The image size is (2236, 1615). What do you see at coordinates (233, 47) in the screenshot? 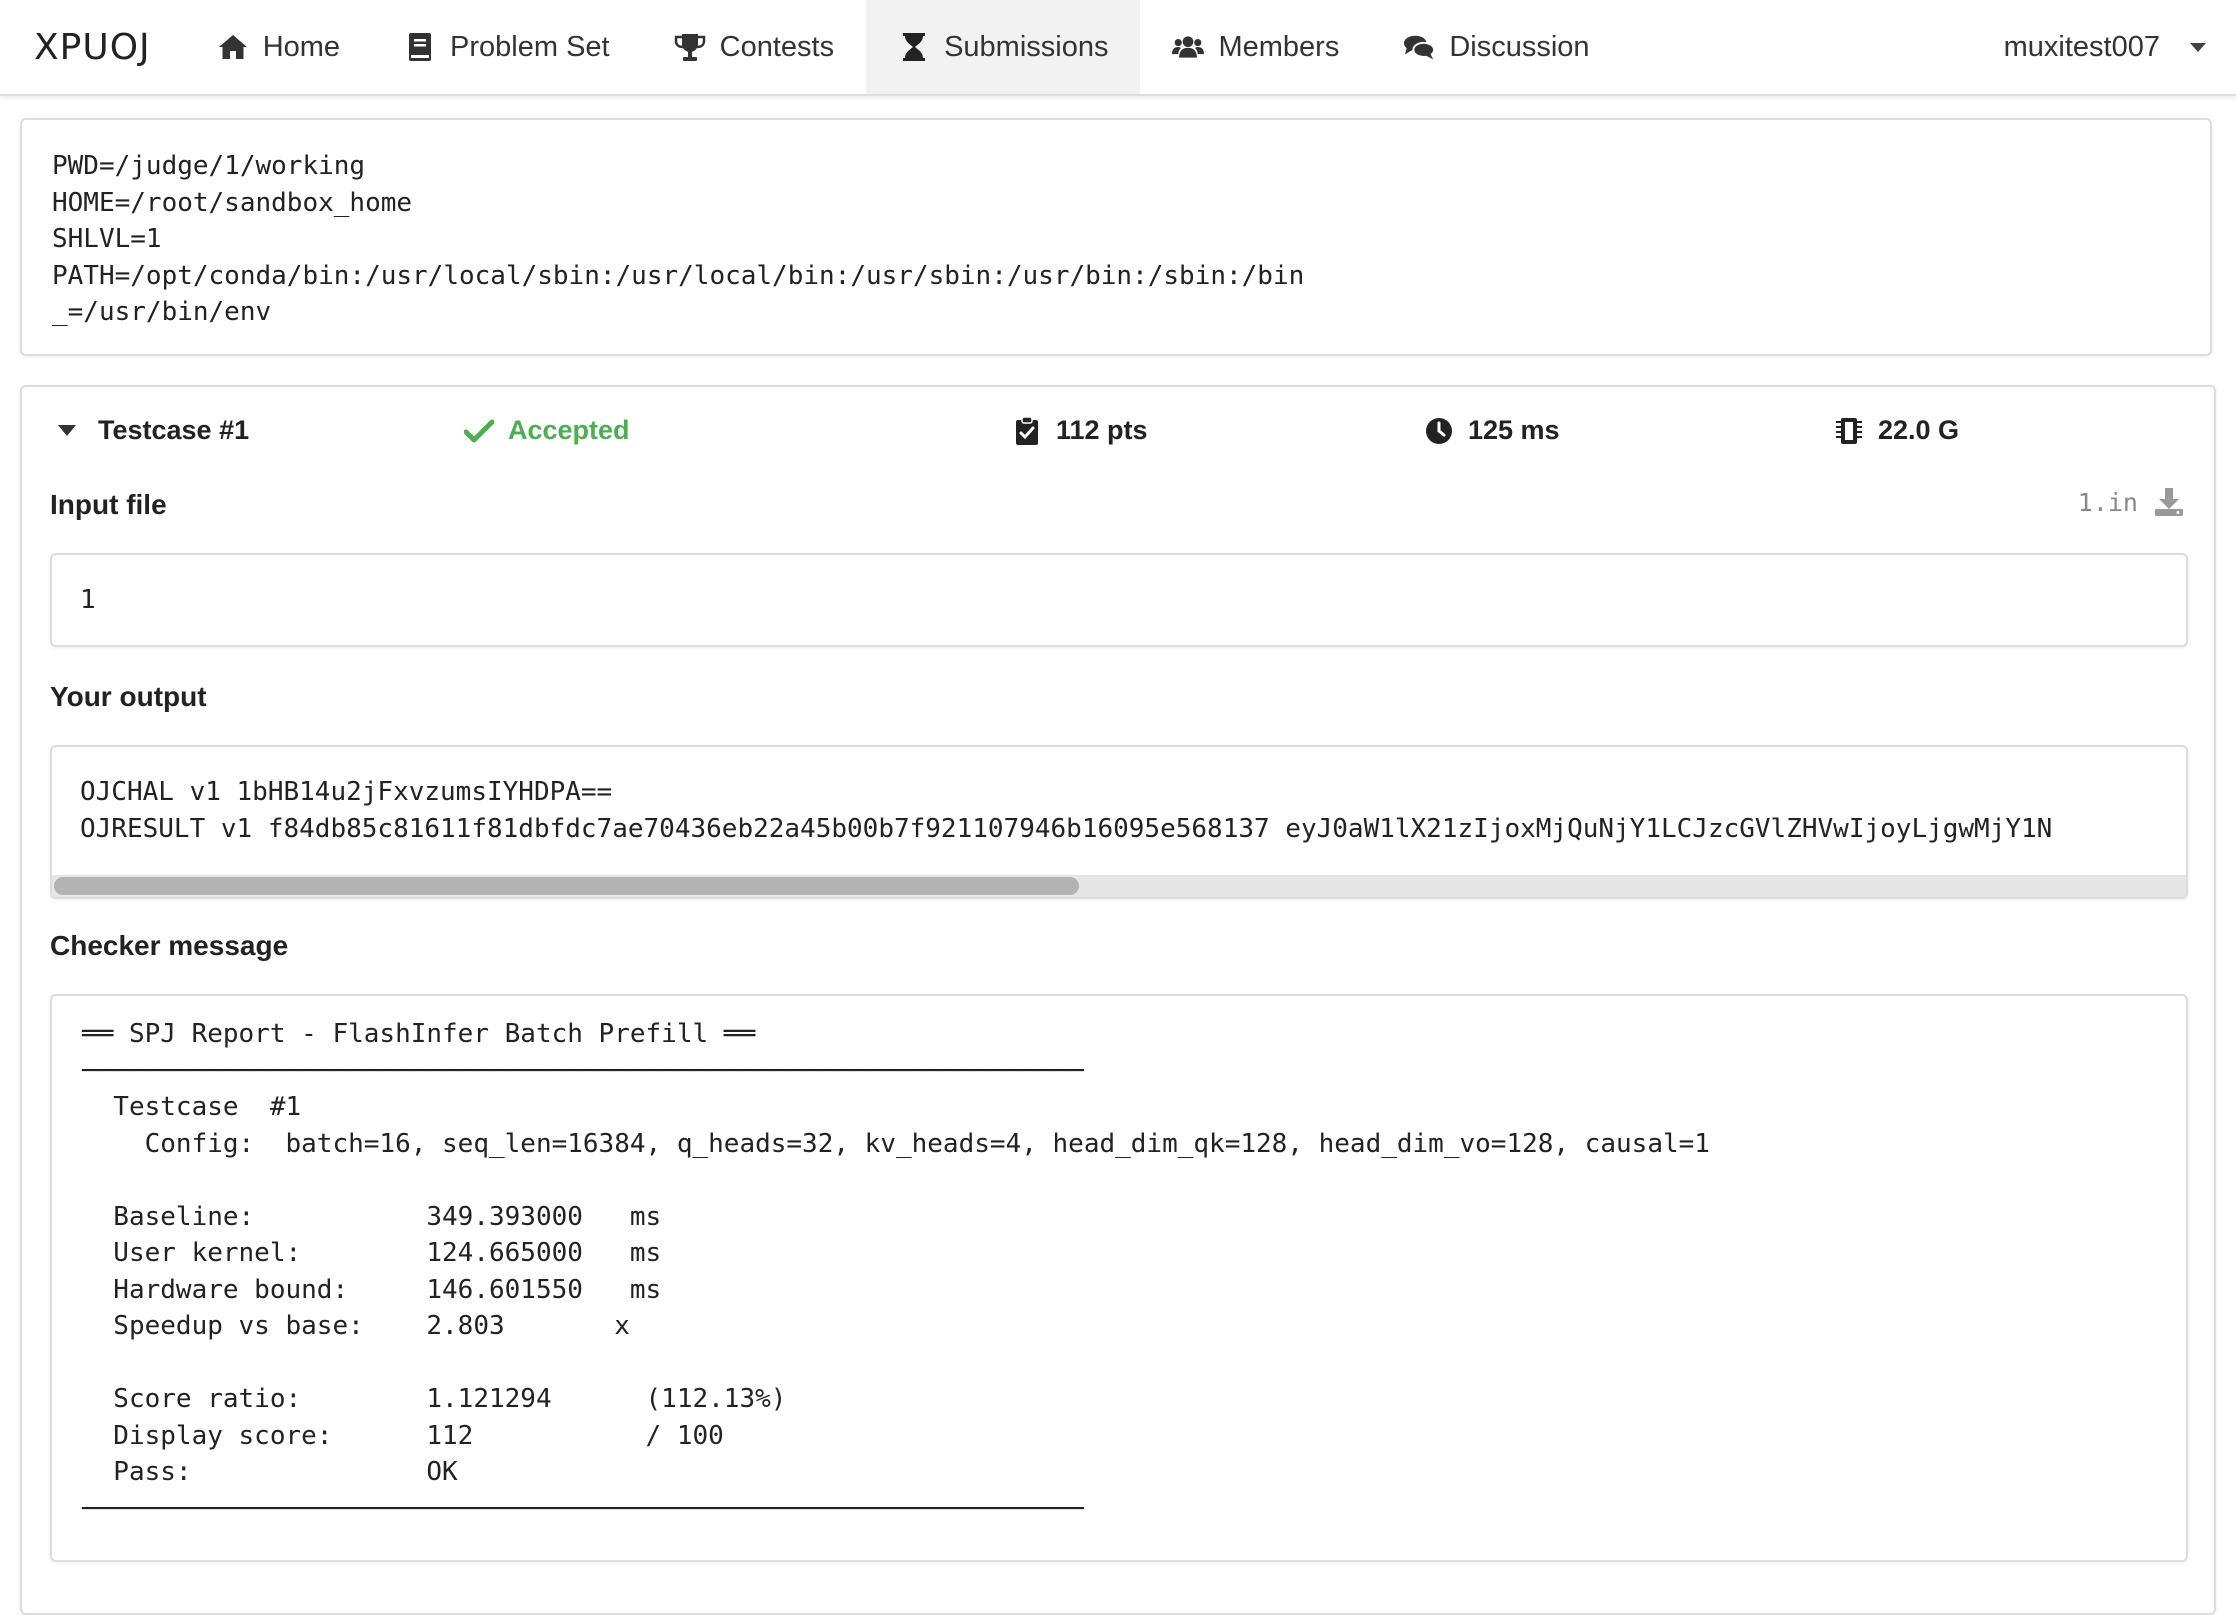
I see `home-icon` at bounding box center [233, 47].